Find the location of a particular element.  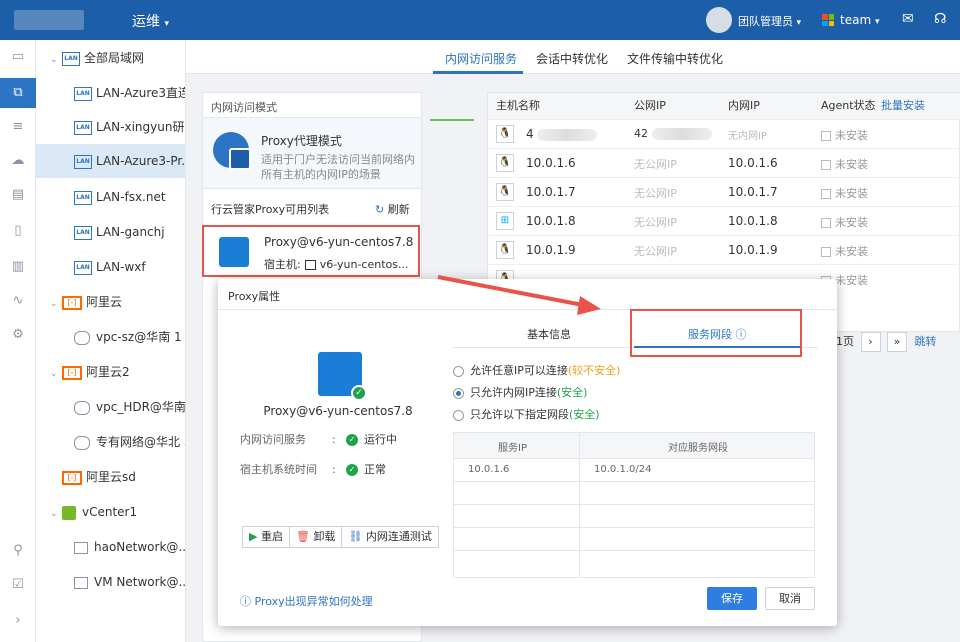

redacted-mark is located at coordinates (567, 134).